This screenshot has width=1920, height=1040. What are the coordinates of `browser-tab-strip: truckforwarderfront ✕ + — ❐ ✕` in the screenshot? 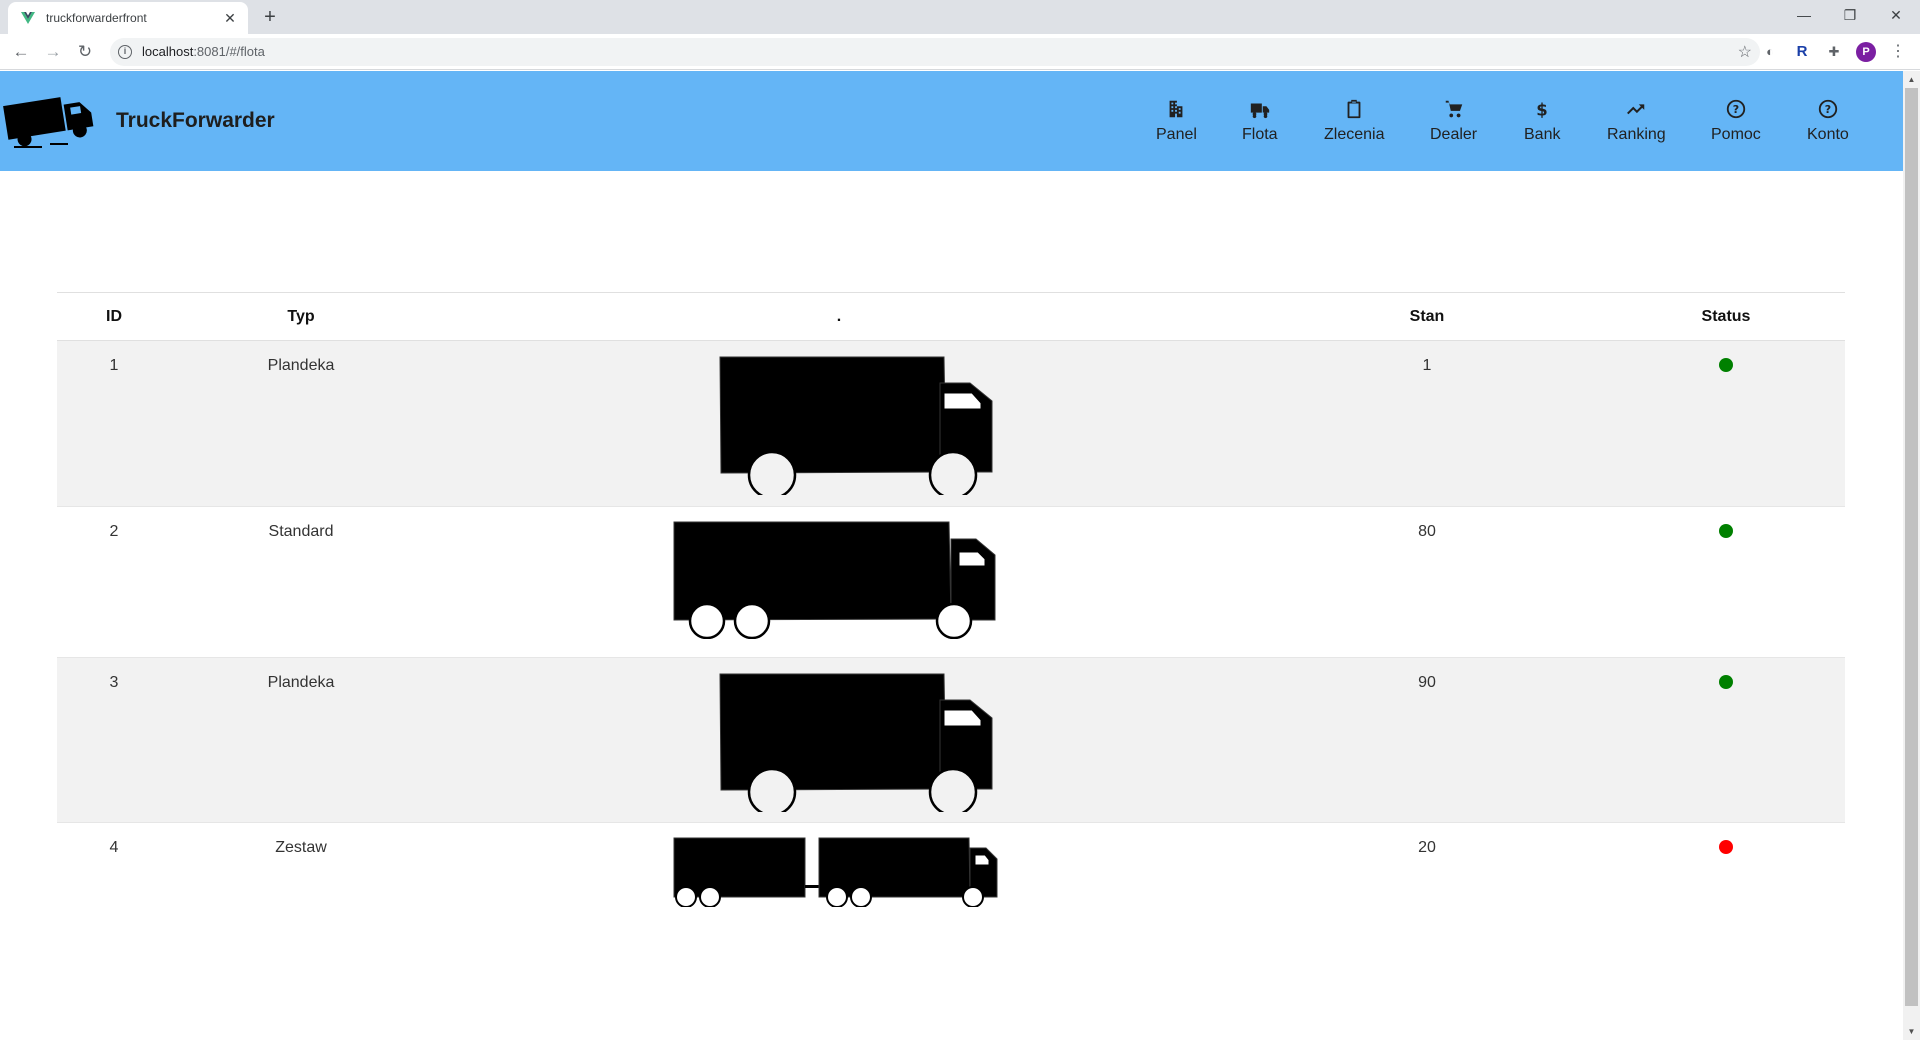 It's located at (960, 17).